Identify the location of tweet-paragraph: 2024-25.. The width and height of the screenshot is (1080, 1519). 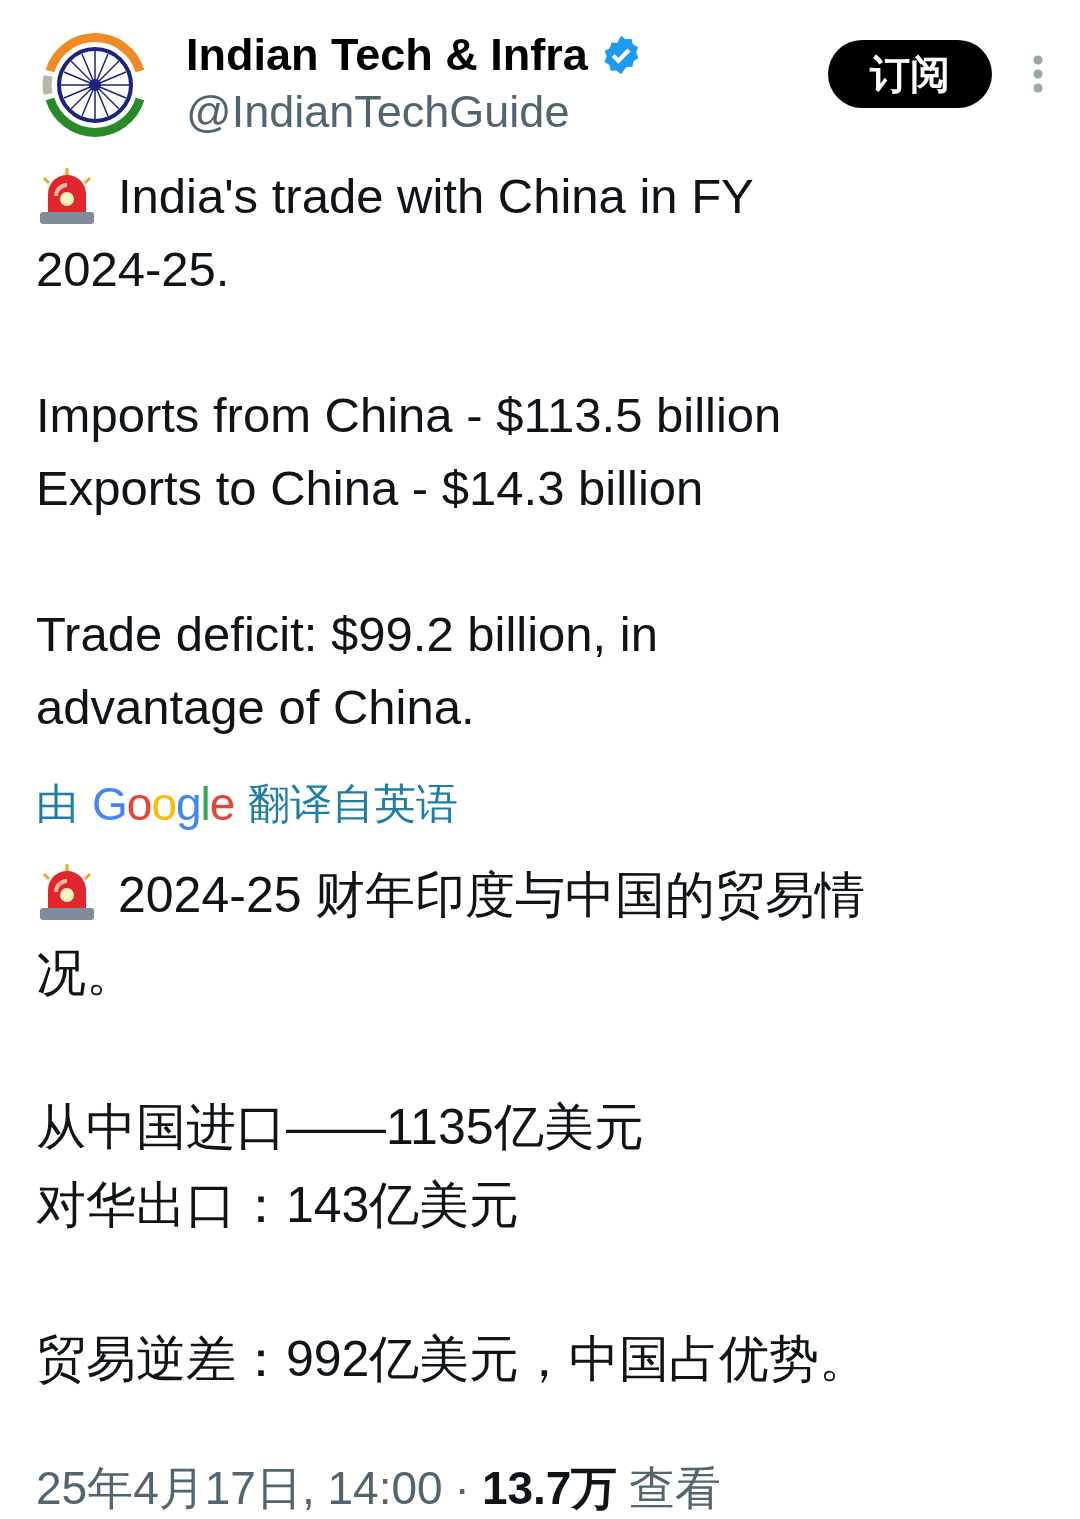
(133, 269).